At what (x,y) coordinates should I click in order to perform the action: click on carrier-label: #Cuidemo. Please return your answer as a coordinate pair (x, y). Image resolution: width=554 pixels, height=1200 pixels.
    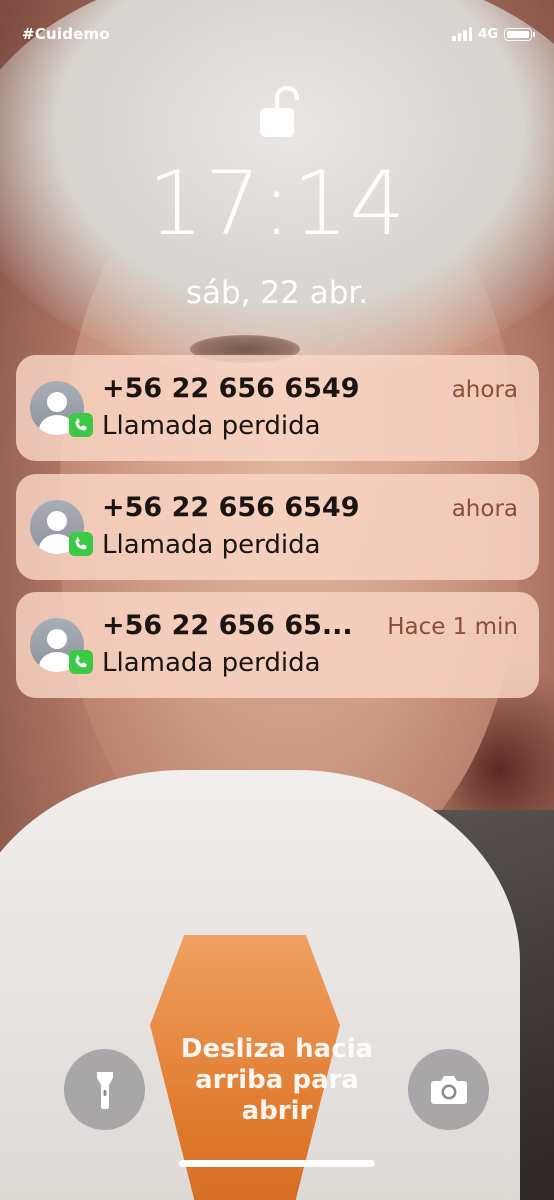
    Looking at the image, I should click on (66, 34).